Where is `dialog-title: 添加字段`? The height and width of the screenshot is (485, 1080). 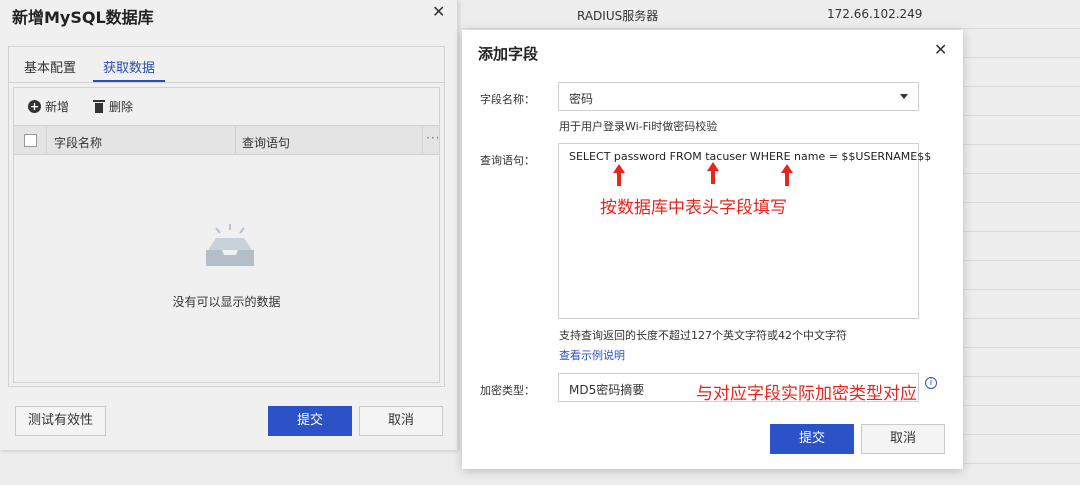 dialog-title: 添加字段 is located at coordinates (508, 54).